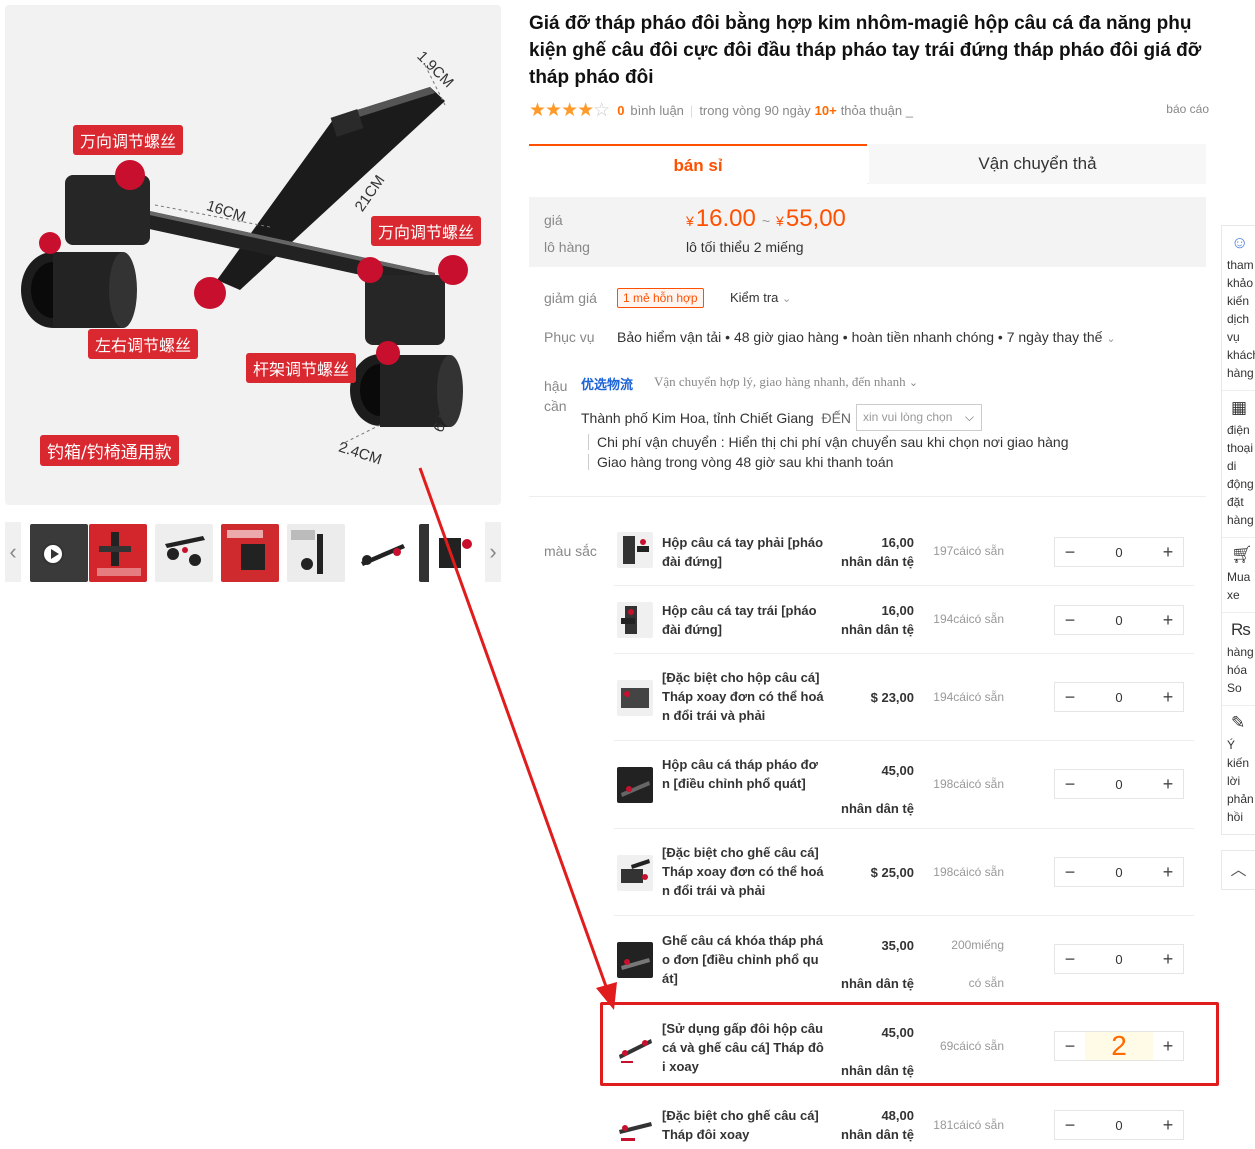  What do you see at coordinates (567, 247) in the screenshot?
I see `batch-label: lô hàng` at bounding box center [567, 247].